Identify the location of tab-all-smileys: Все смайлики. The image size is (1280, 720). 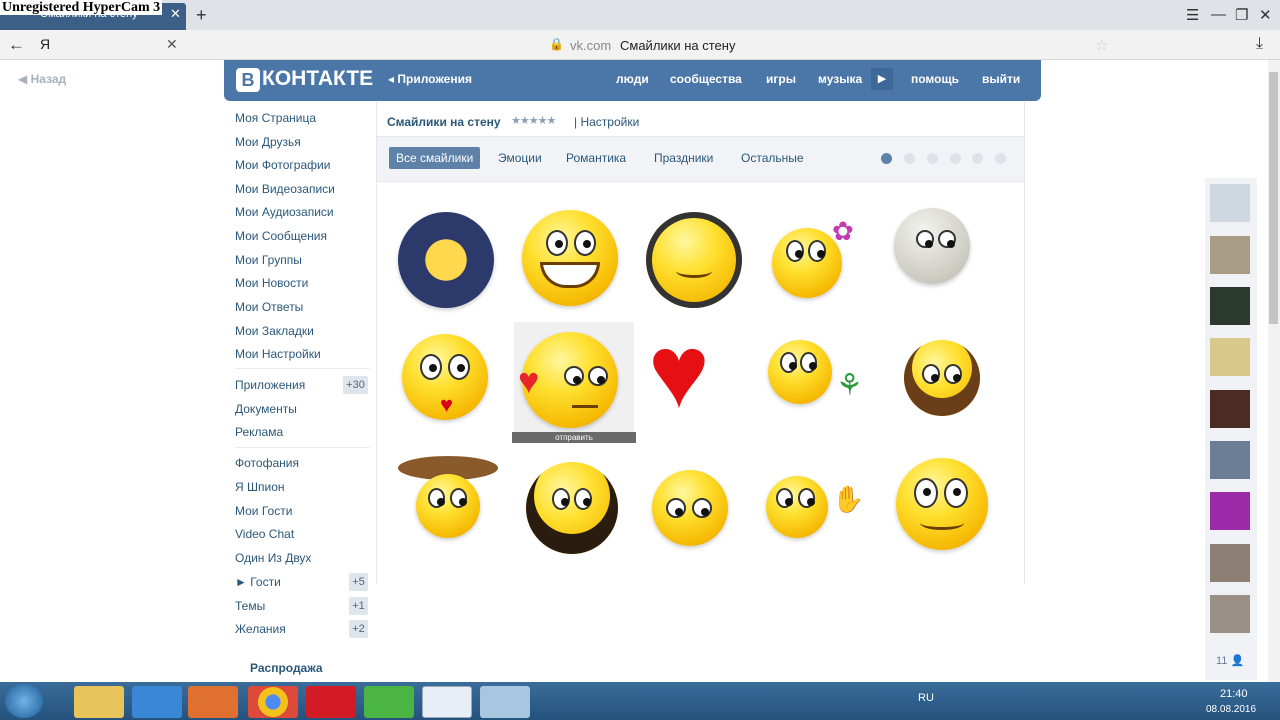
(435, 158).